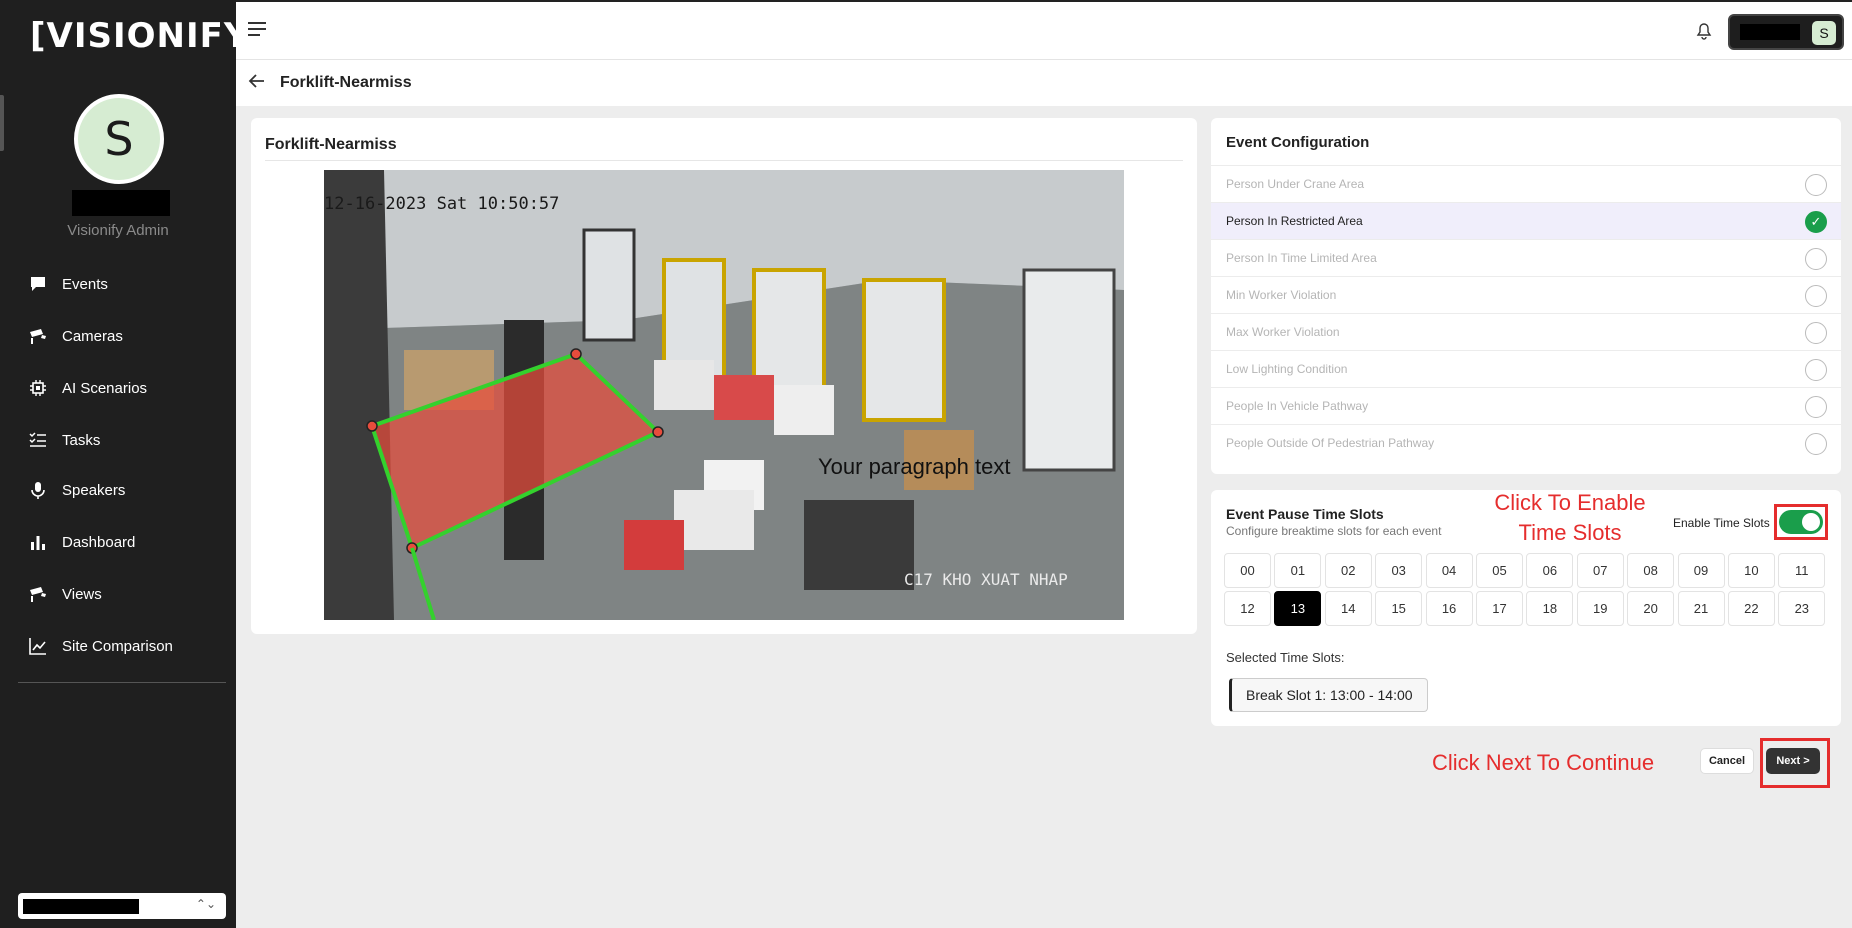 The width and height of the screenshot is (1852, 928). I want to click on annotation-click-next: Click Next To Continue, so click(1543, 762).